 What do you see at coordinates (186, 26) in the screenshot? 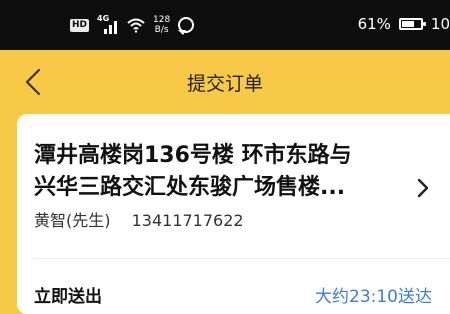
I see `chat-notification-icon` at bounding box center [186, 26].